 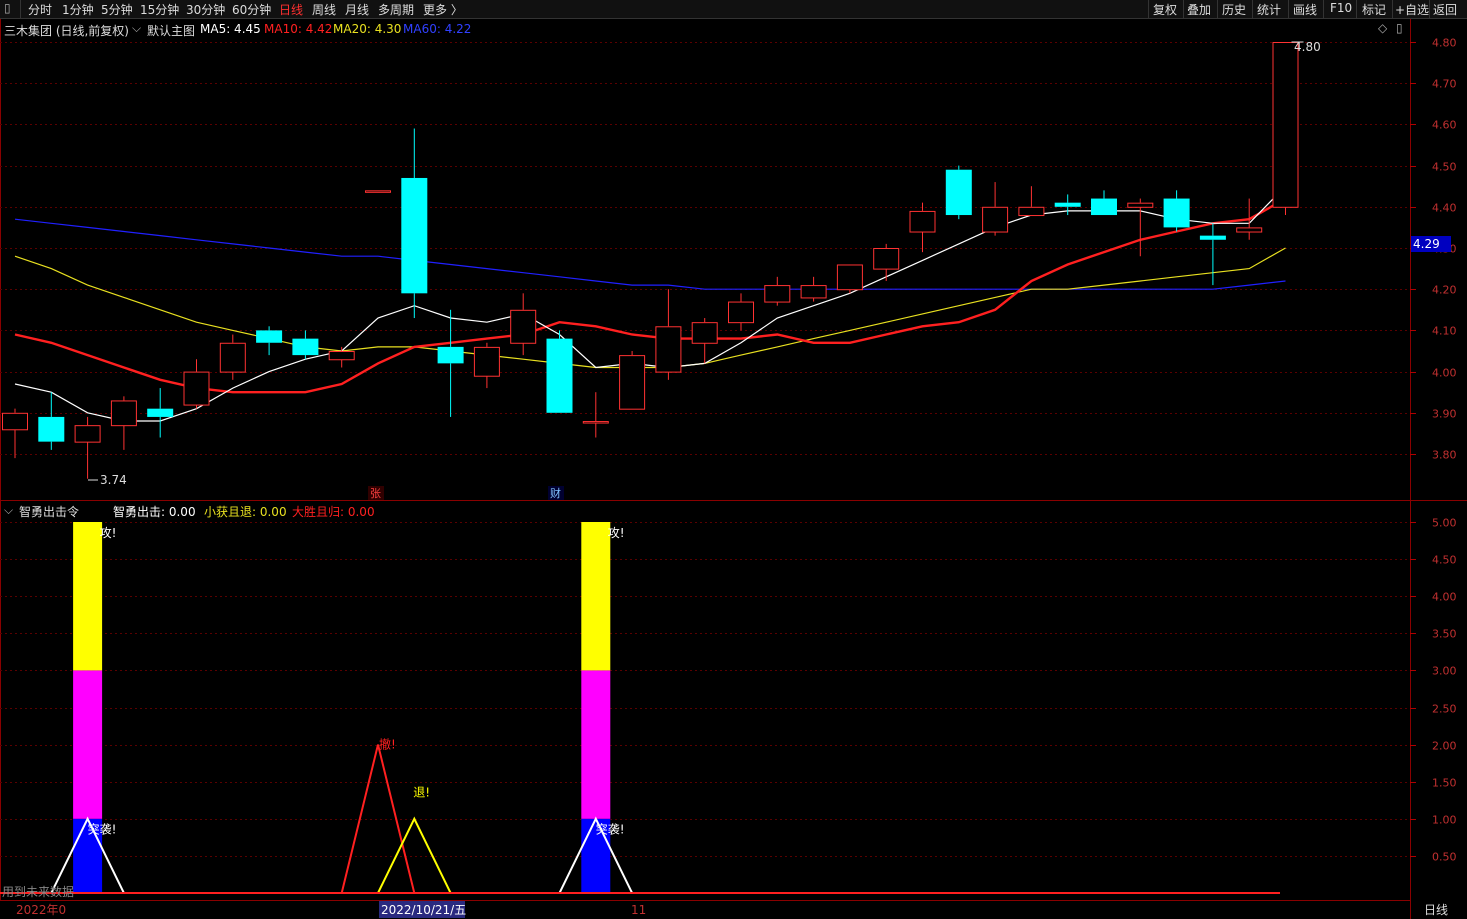 I want to click on retreat-label: 退!, so click(x=421, y=793).